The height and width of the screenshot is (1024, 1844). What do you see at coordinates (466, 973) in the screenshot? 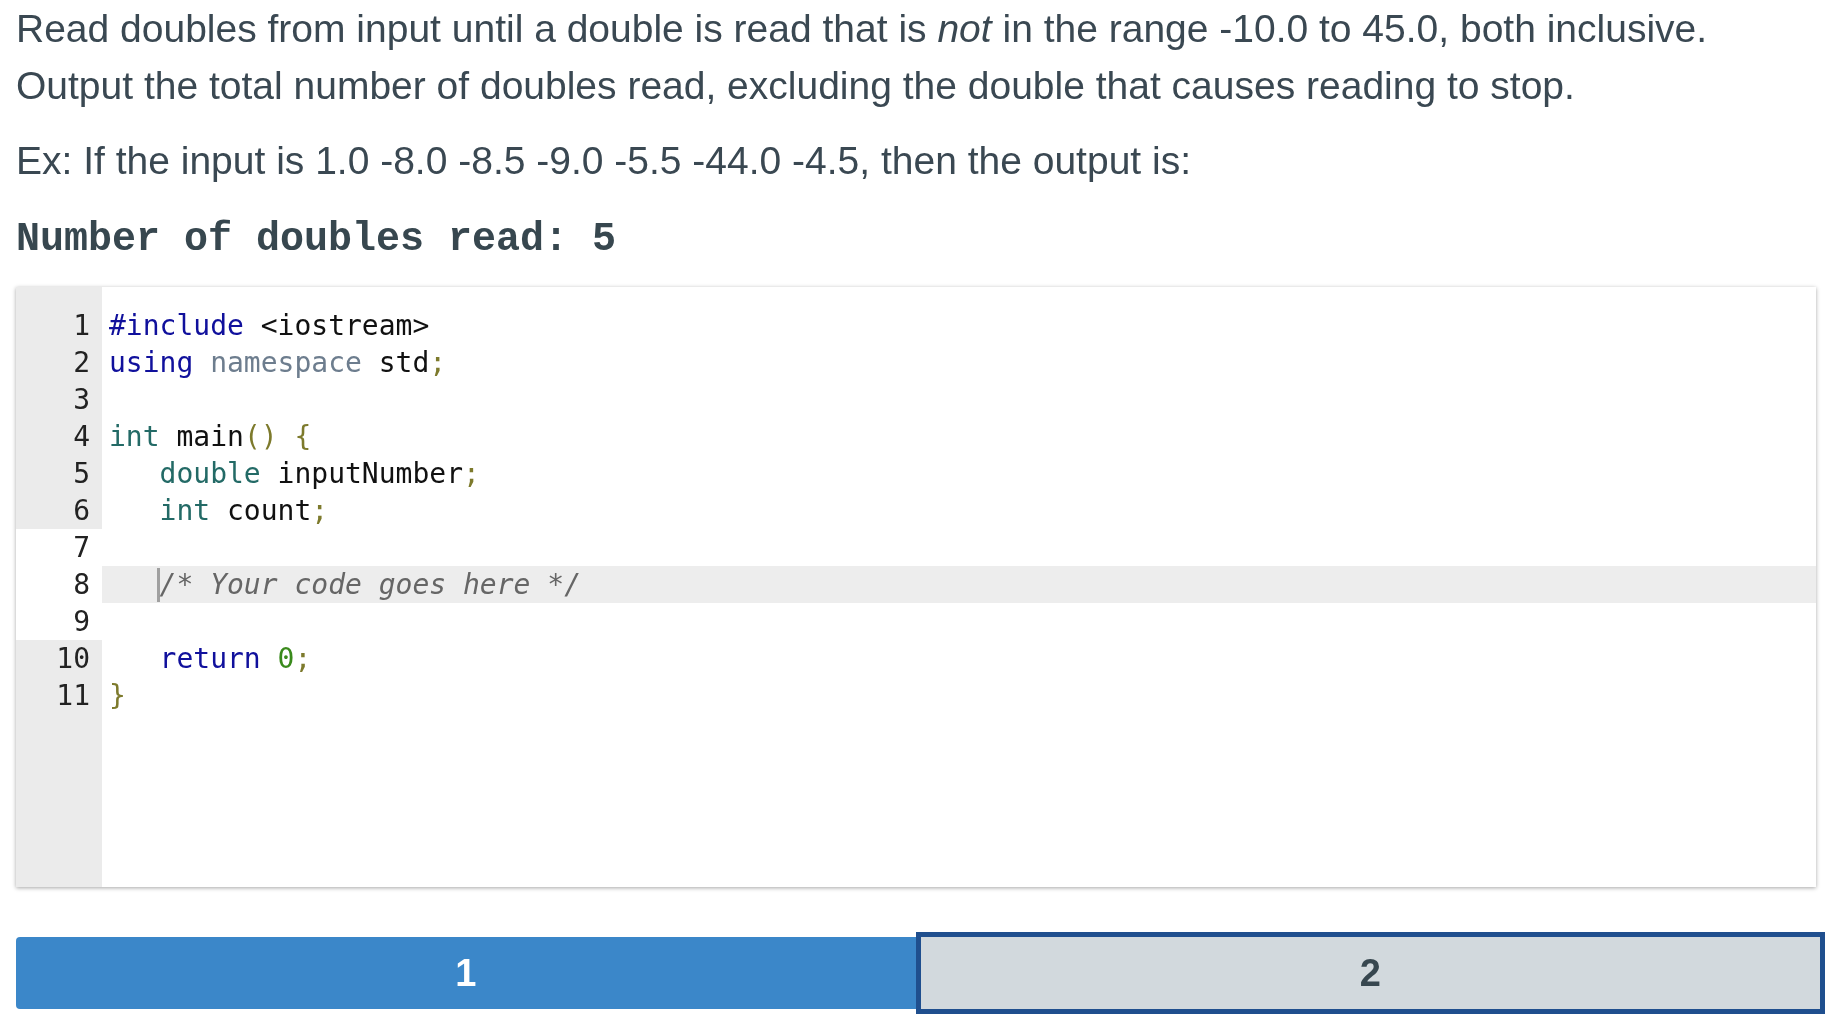
I see `level-button: 1` at bounding box center [466, 973].